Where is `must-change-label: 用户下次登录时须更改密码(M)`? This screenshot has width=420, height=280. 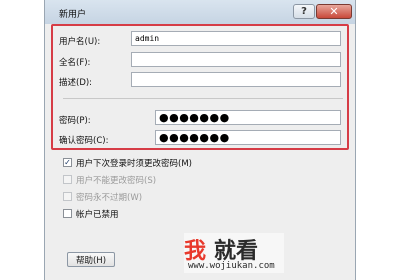 must-change-label: 用户下次登录时须更改密码(M) is located at coordinates (134, 163).